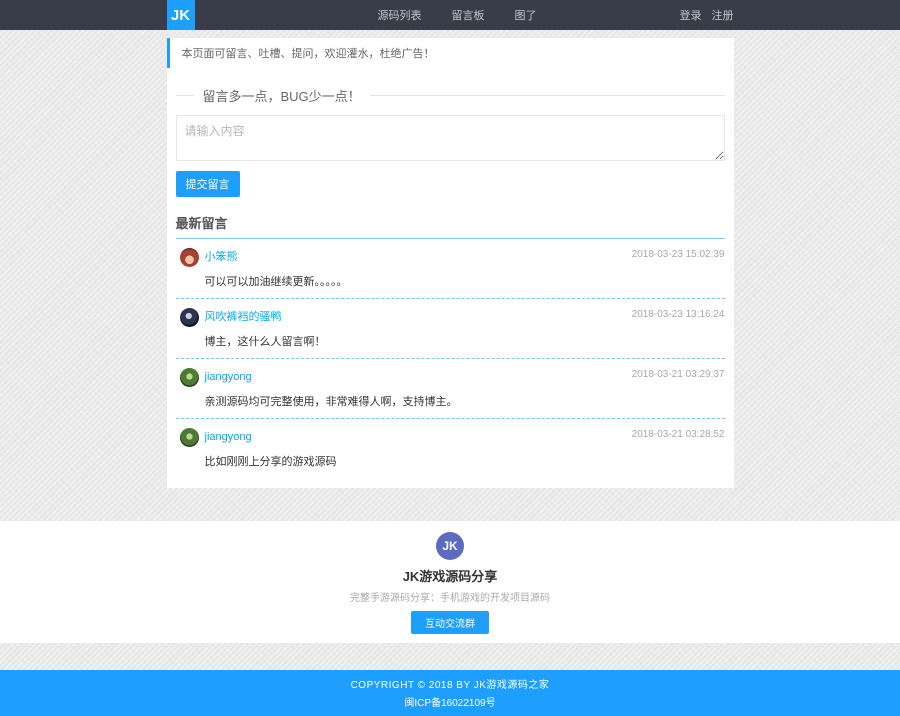  What do you see at coordinates (184, 95) in the screenshot?
I see `legend-line-left` at bounding box center [184, 95].